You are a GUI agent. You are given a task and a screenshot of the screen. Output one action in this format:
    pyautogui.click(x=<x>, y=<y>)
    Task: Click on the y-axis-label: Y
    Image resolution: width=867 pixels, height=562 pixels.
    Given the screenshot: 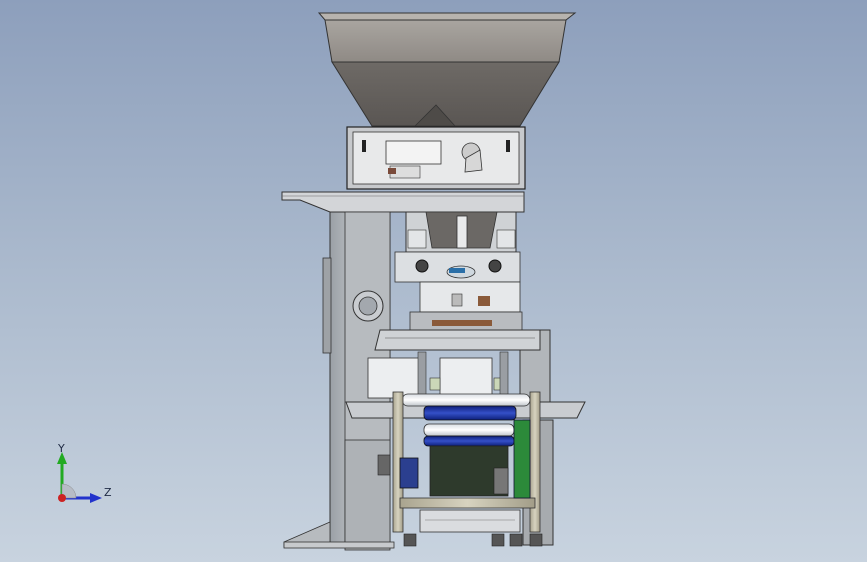 What is the action you would take?
    pyautogui.click(x=61, y=448)
    